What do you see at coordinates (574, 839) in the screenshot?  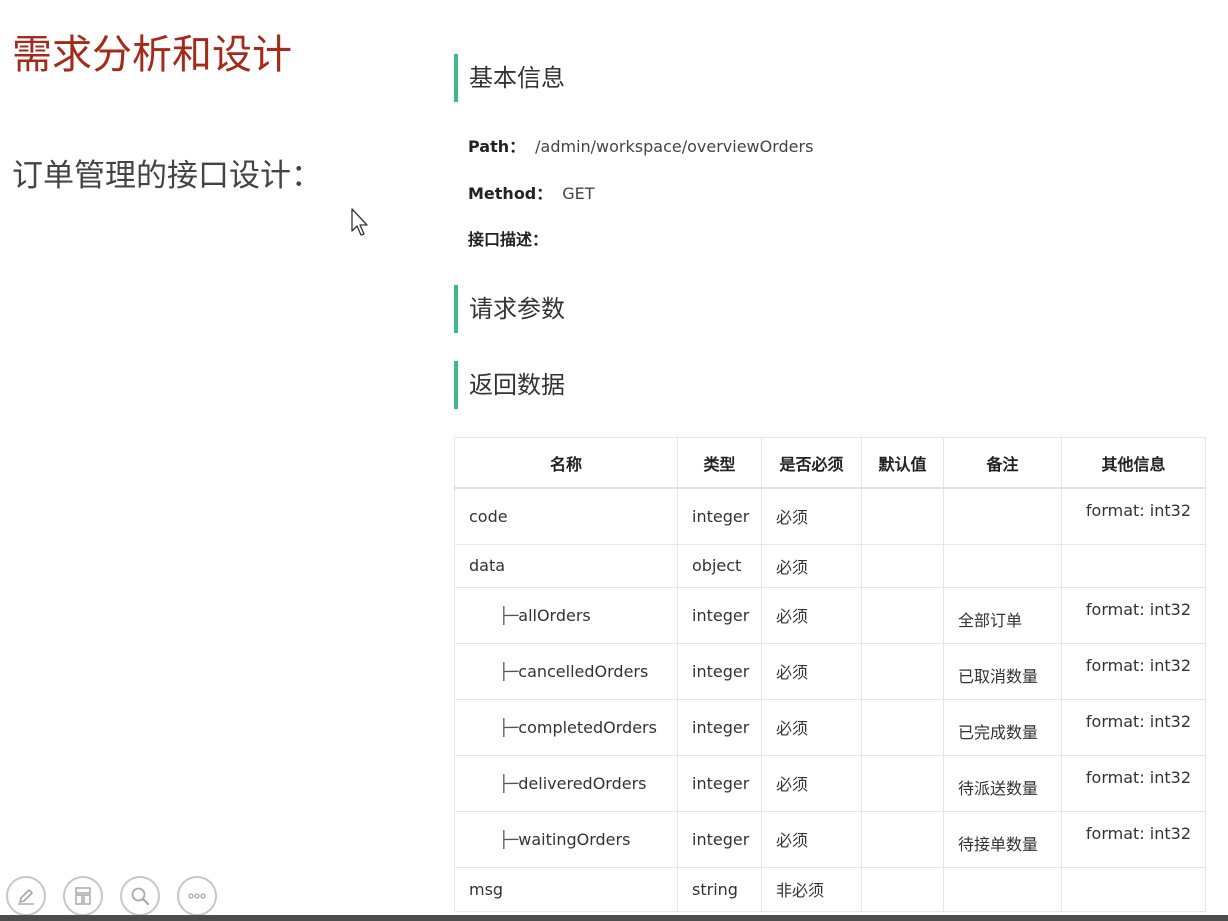 I see `field-name-label: waitingOrders` at bounding box center [574, 839].